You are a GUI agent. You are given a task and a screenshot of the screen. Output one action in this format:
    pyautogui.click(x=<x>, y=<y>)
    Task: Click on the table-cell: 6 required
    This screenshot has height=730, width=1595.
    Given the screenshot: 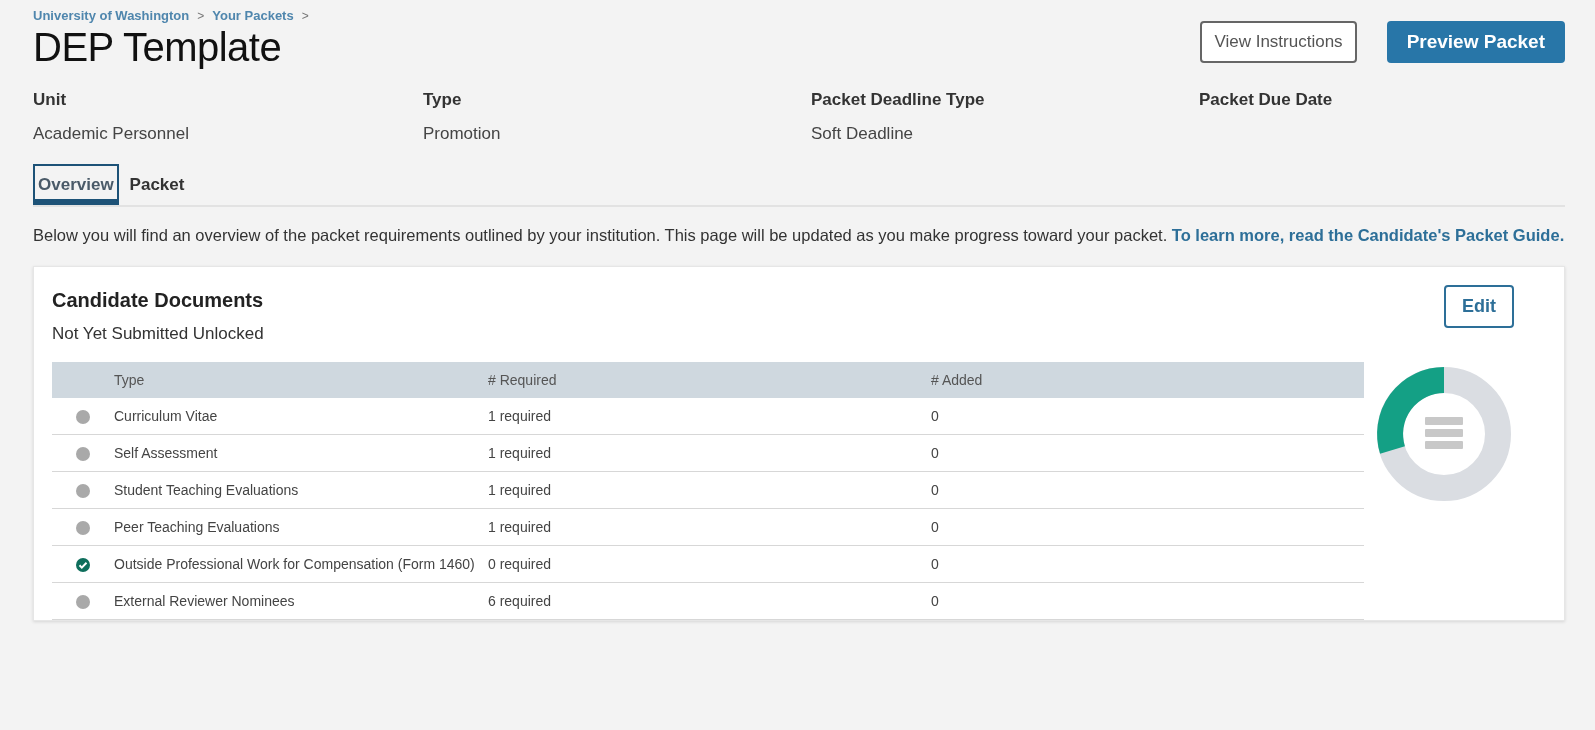 What is the action you would take?
    pyautogui.click(x=709, y=601)
    